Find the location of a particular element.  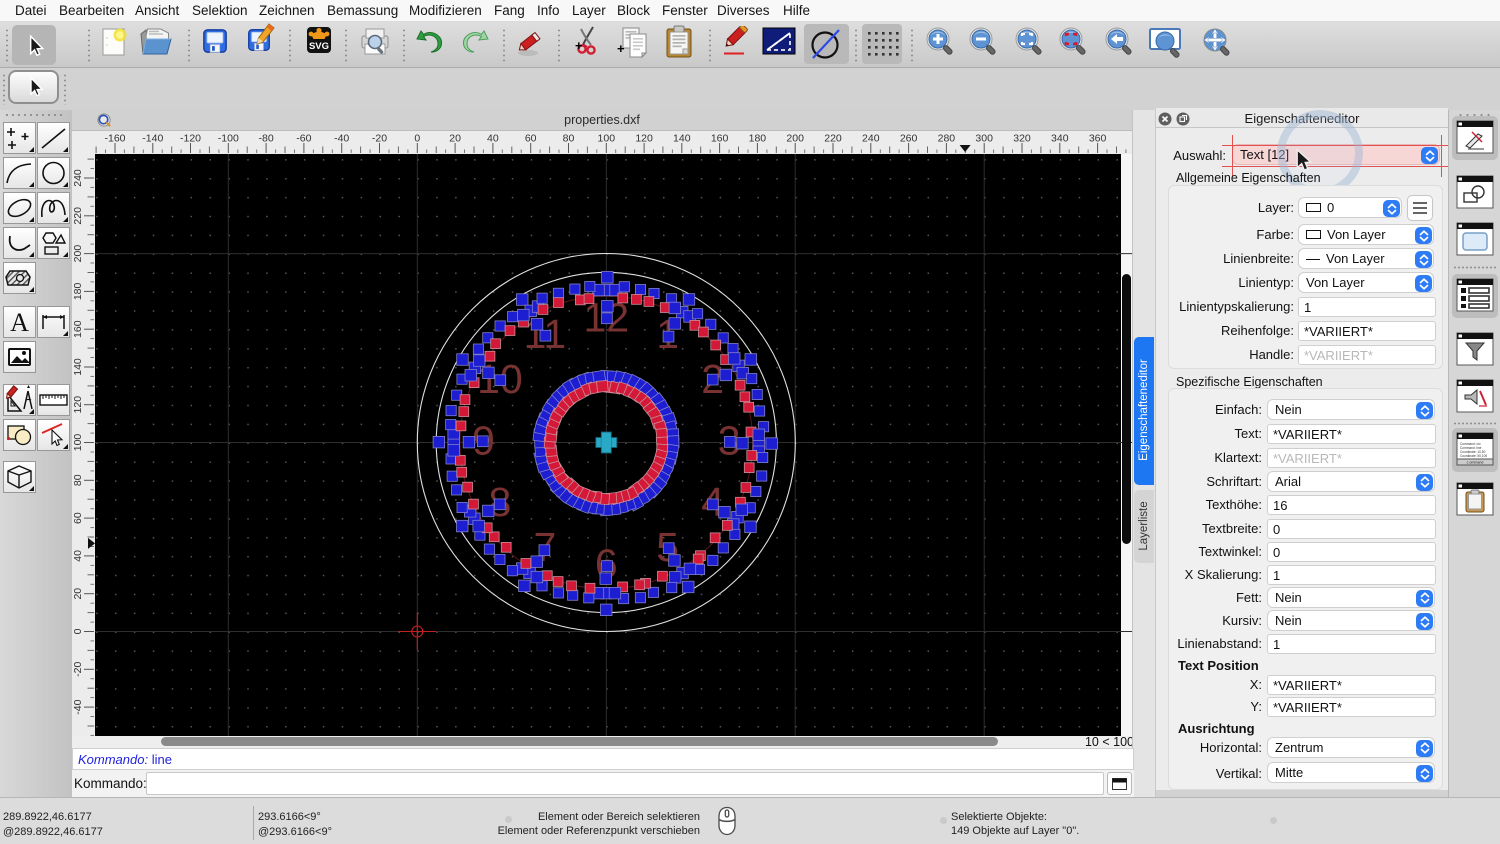

svg-text: -140 is located at coordinates (152, 139).